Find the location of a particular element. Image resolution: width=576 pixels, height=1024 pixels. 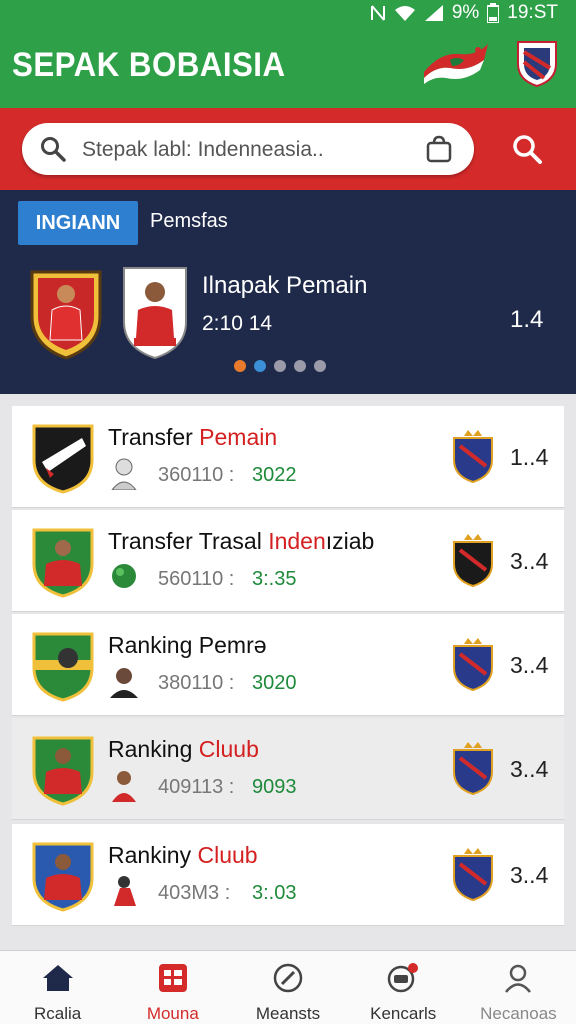

club-shield-icon is located at coordinates (537, 63).